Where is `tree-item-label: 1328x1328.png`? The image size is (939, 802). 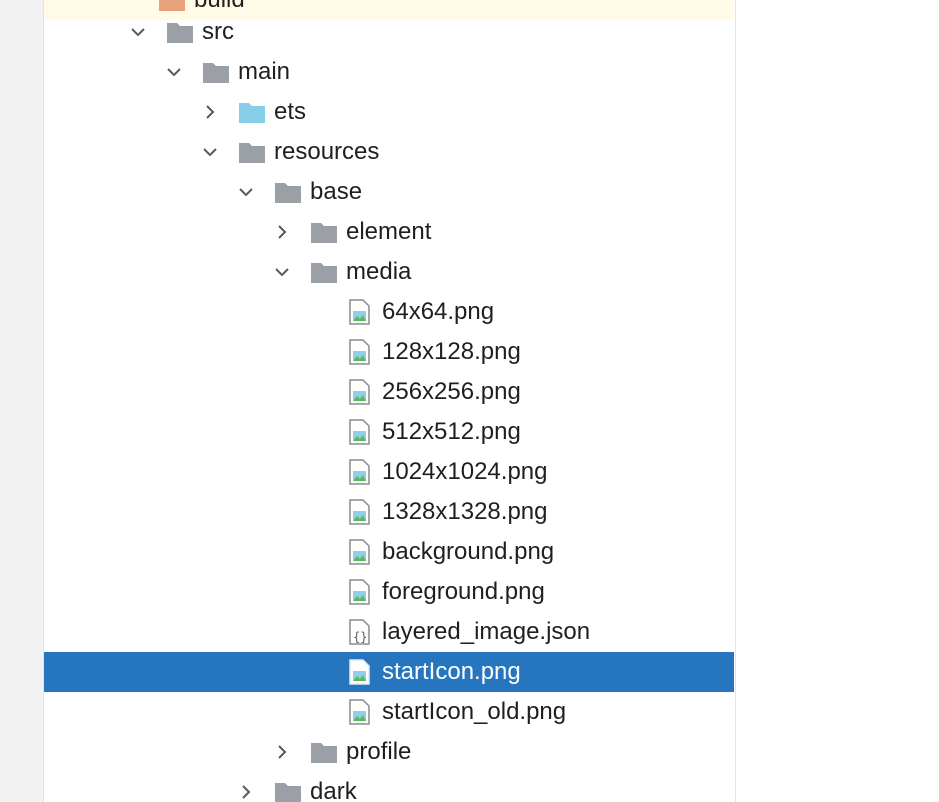
tree-item-label: 1328x1328.png is located at coordinates (465, 511).